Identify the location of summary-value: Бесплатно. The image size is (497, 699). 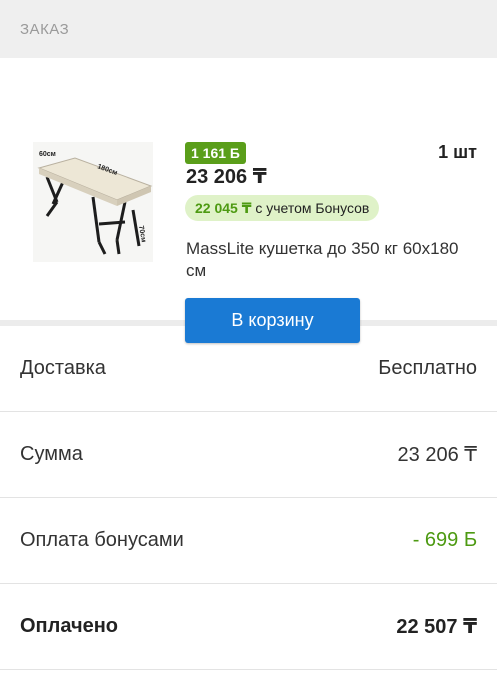
(427, 368).